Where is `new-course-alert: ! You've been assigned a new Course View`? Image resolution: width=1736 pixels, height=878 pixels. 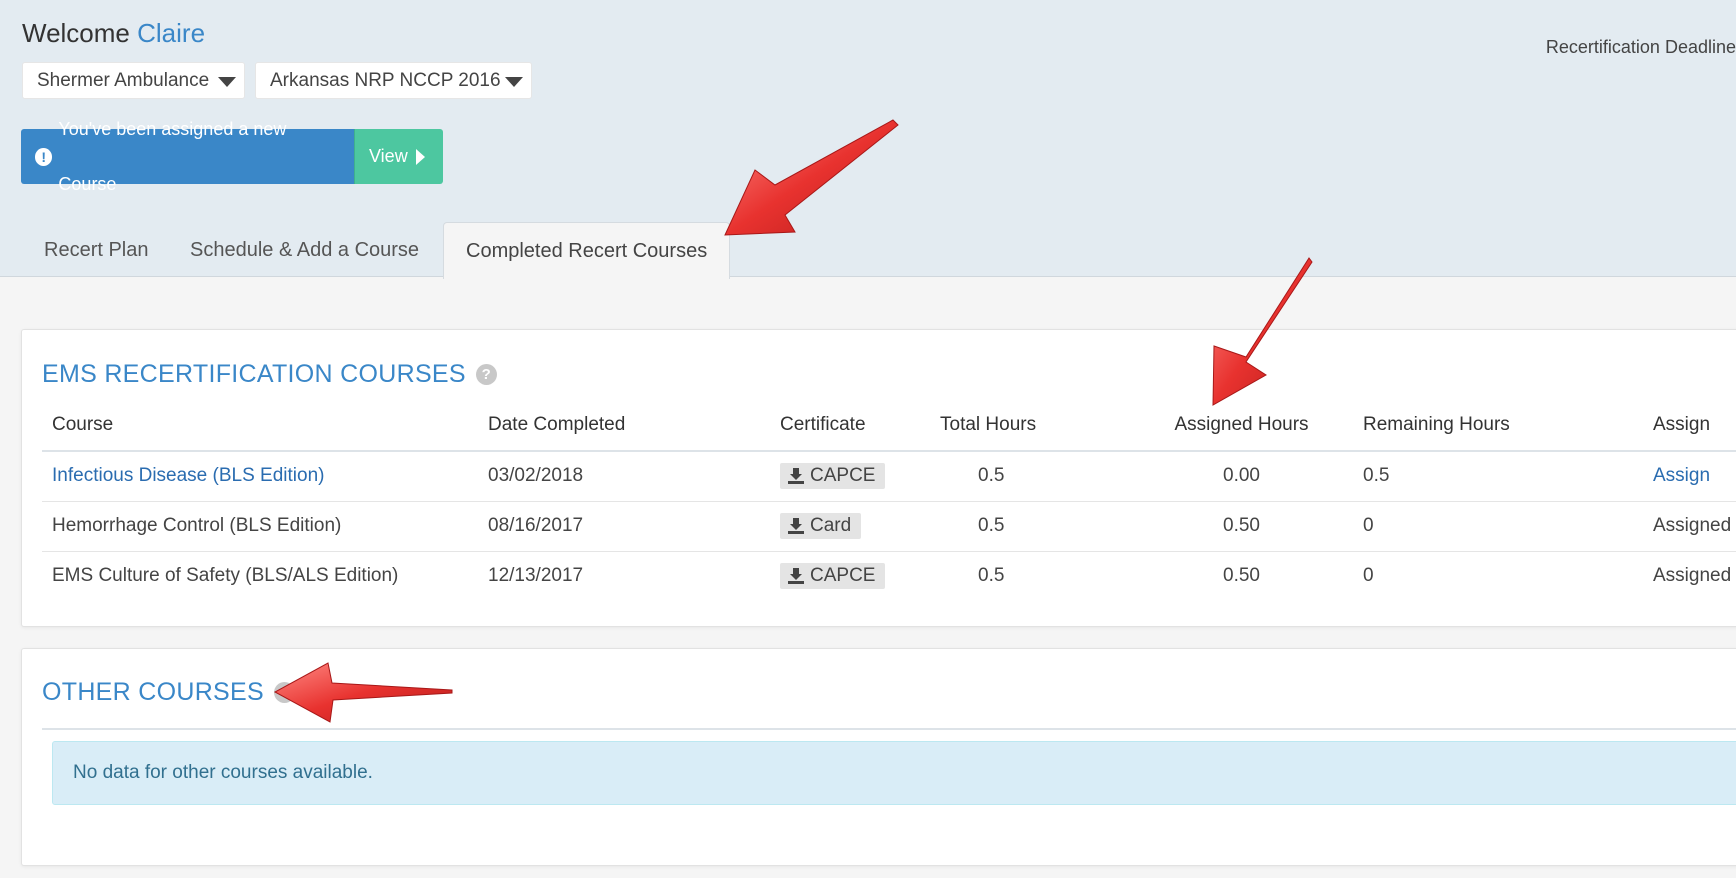 new-course-alert: ! You've been assigned a new Course View is located at coordinates (232, 156).